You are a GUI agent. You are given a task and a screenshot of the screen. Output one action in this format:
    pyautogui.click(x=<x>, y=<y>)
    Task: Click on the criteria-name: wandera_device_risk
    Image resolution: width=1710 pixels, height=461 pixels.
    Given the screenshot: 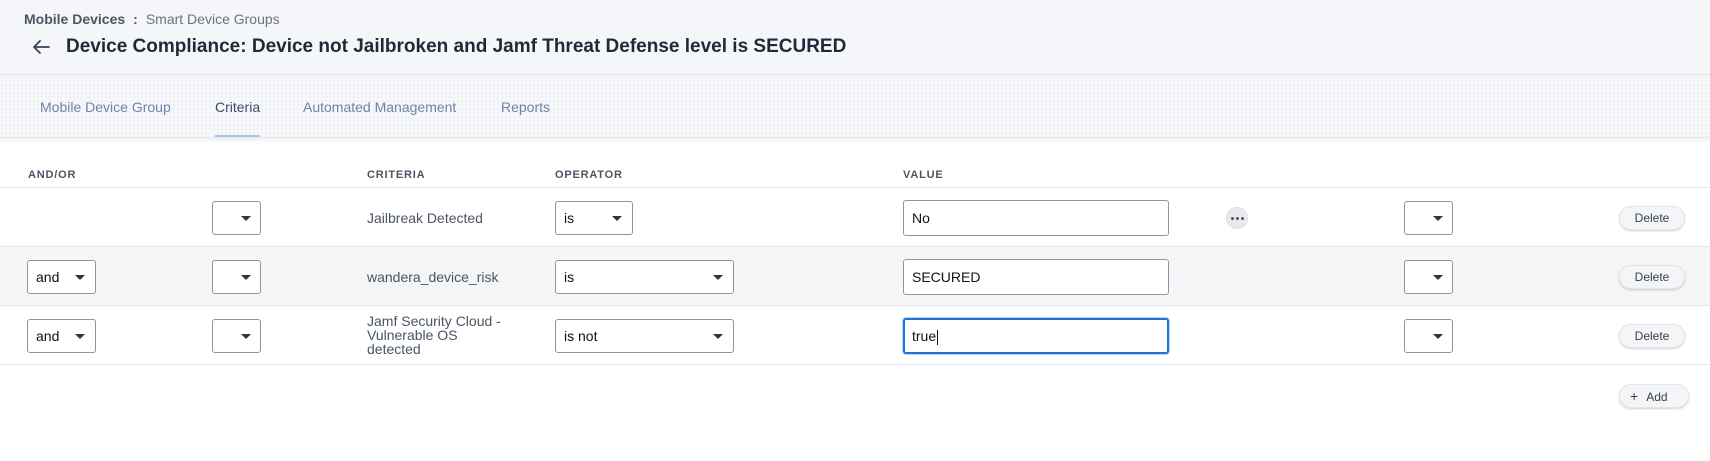 What is the action you would take?
    pyautogui.click(x=433, y=277)
    